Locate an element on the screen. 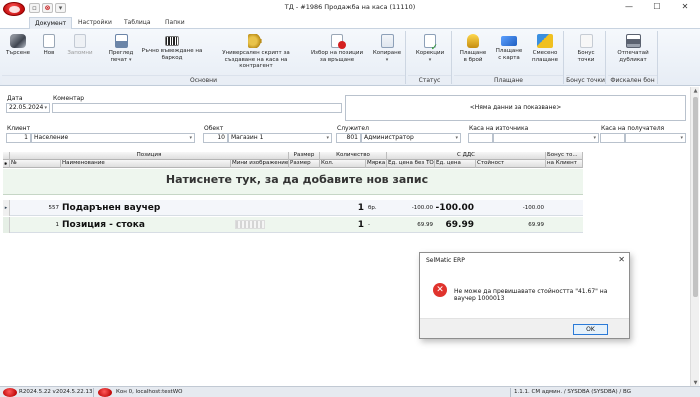 The width and height of the screenshot is (700, 397). col-size: Размер is located at coordinates (304, 164).